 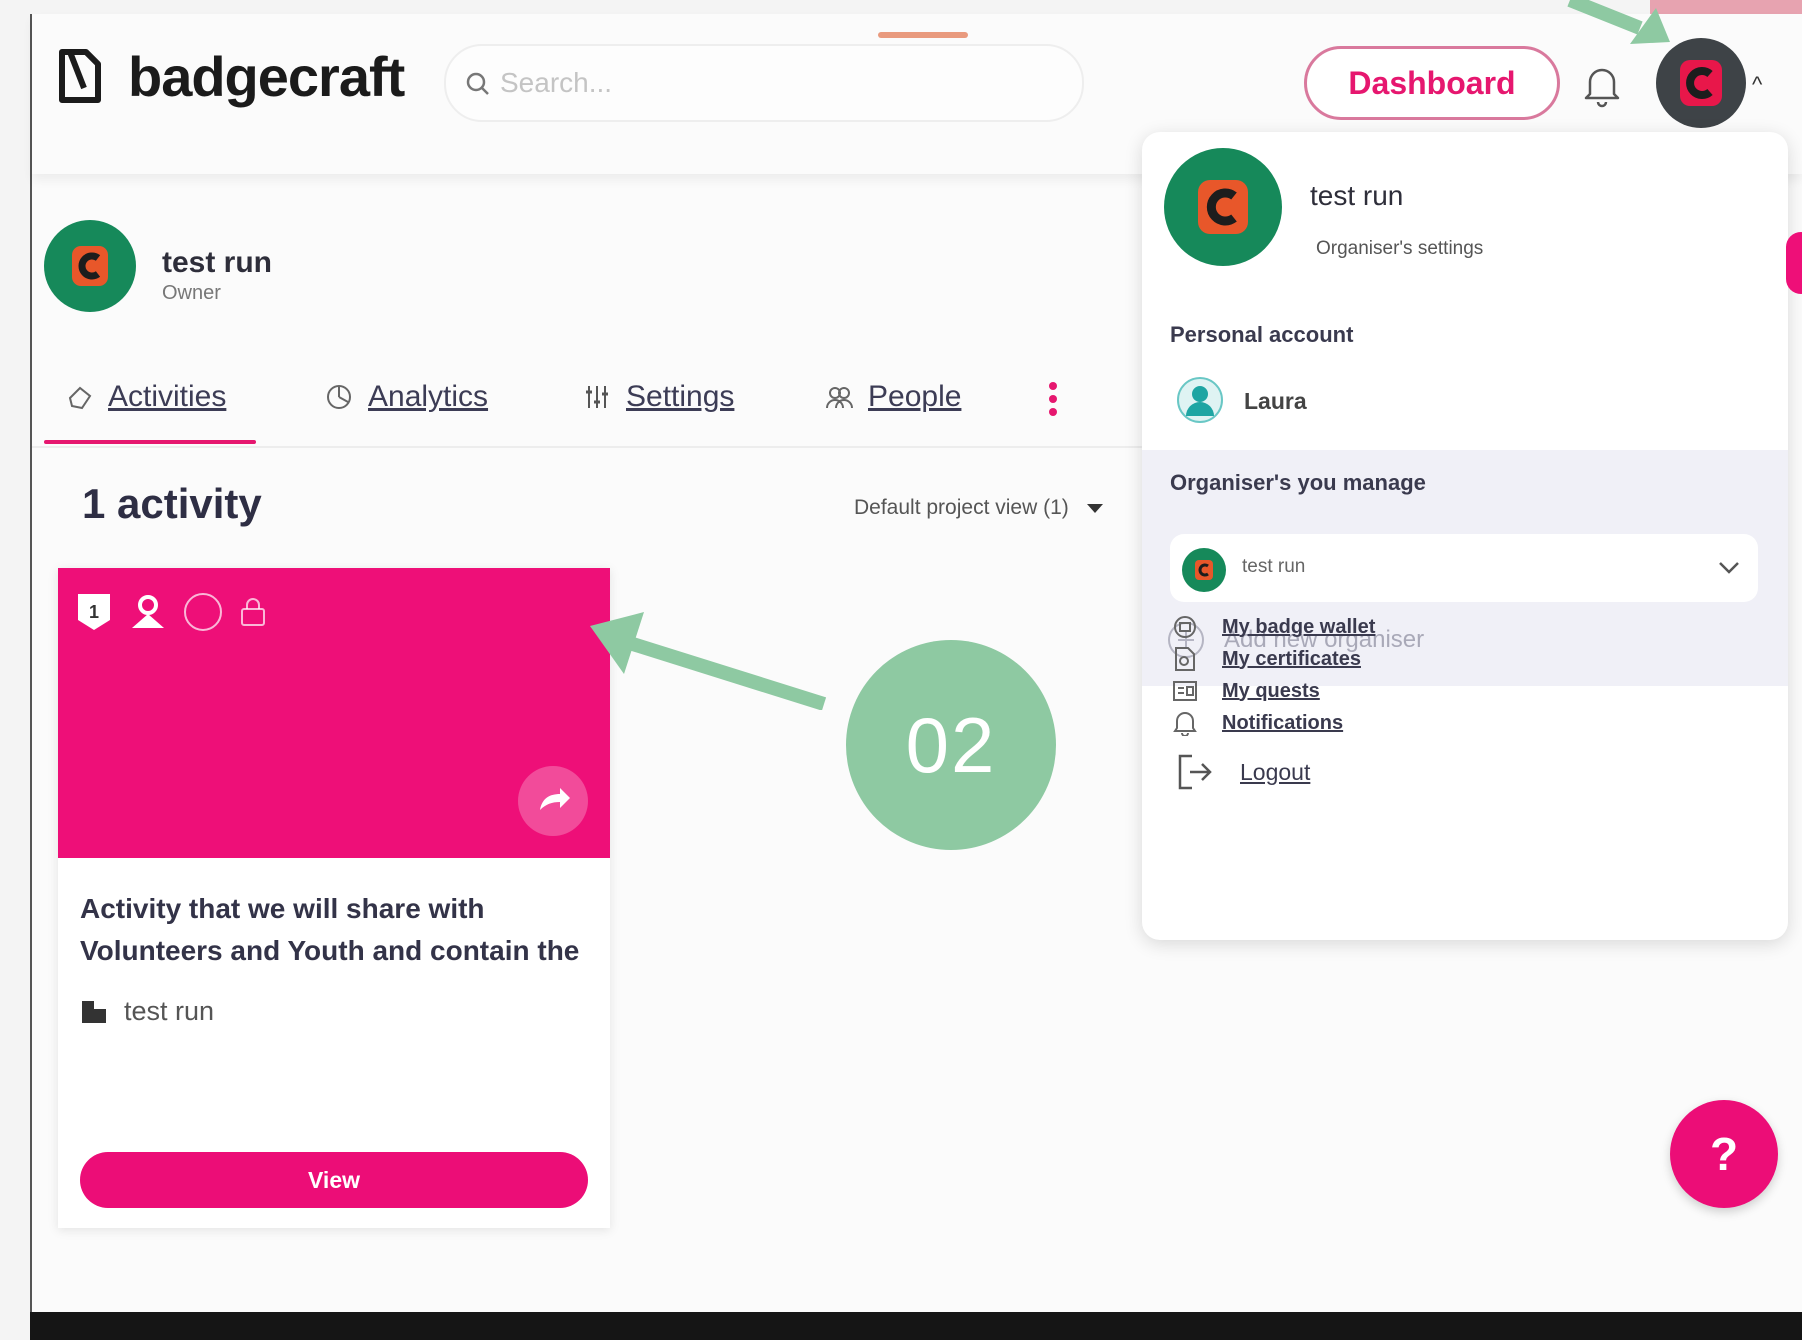 What do you see at coordinates (266, 76) in the screenshot?
I see `logo-text: badgecraft` at bounding box center [266, 76].